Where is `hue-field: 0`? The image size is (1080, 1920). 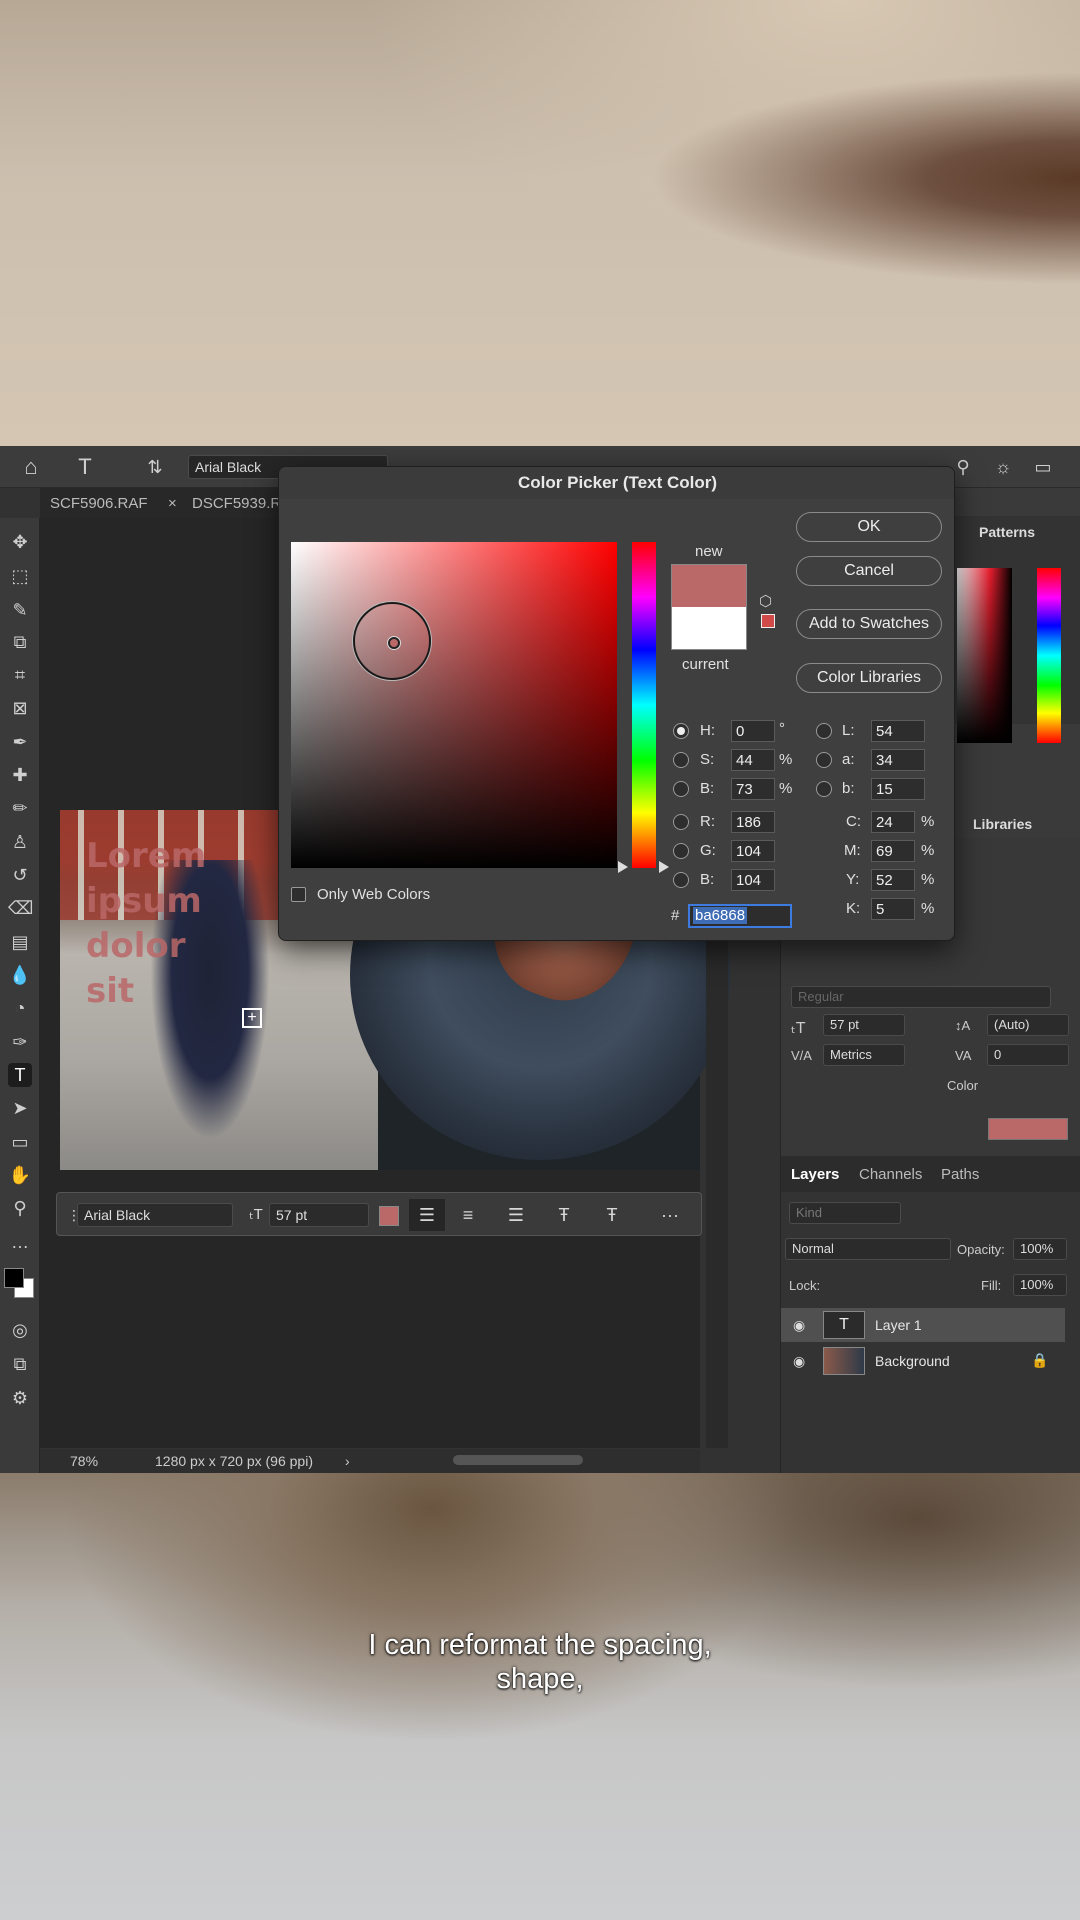
hue-field: 0 is located at coordinates (753, 731).